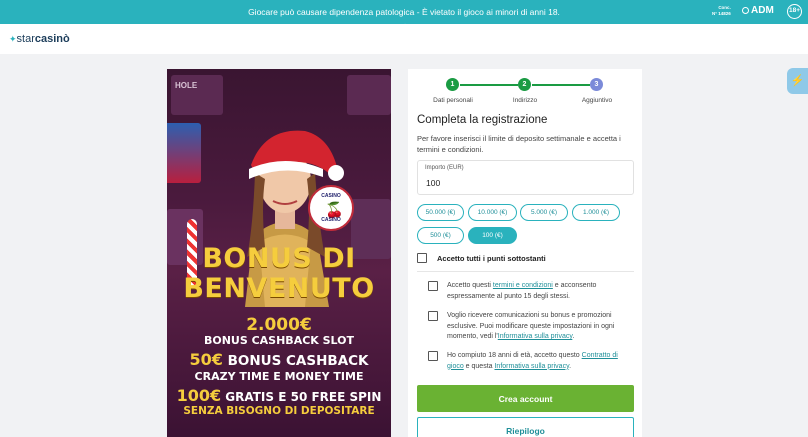  Describe the element at coordinates (422, 258) in the screenshot. I see `accept-all-checkbox` at that location.